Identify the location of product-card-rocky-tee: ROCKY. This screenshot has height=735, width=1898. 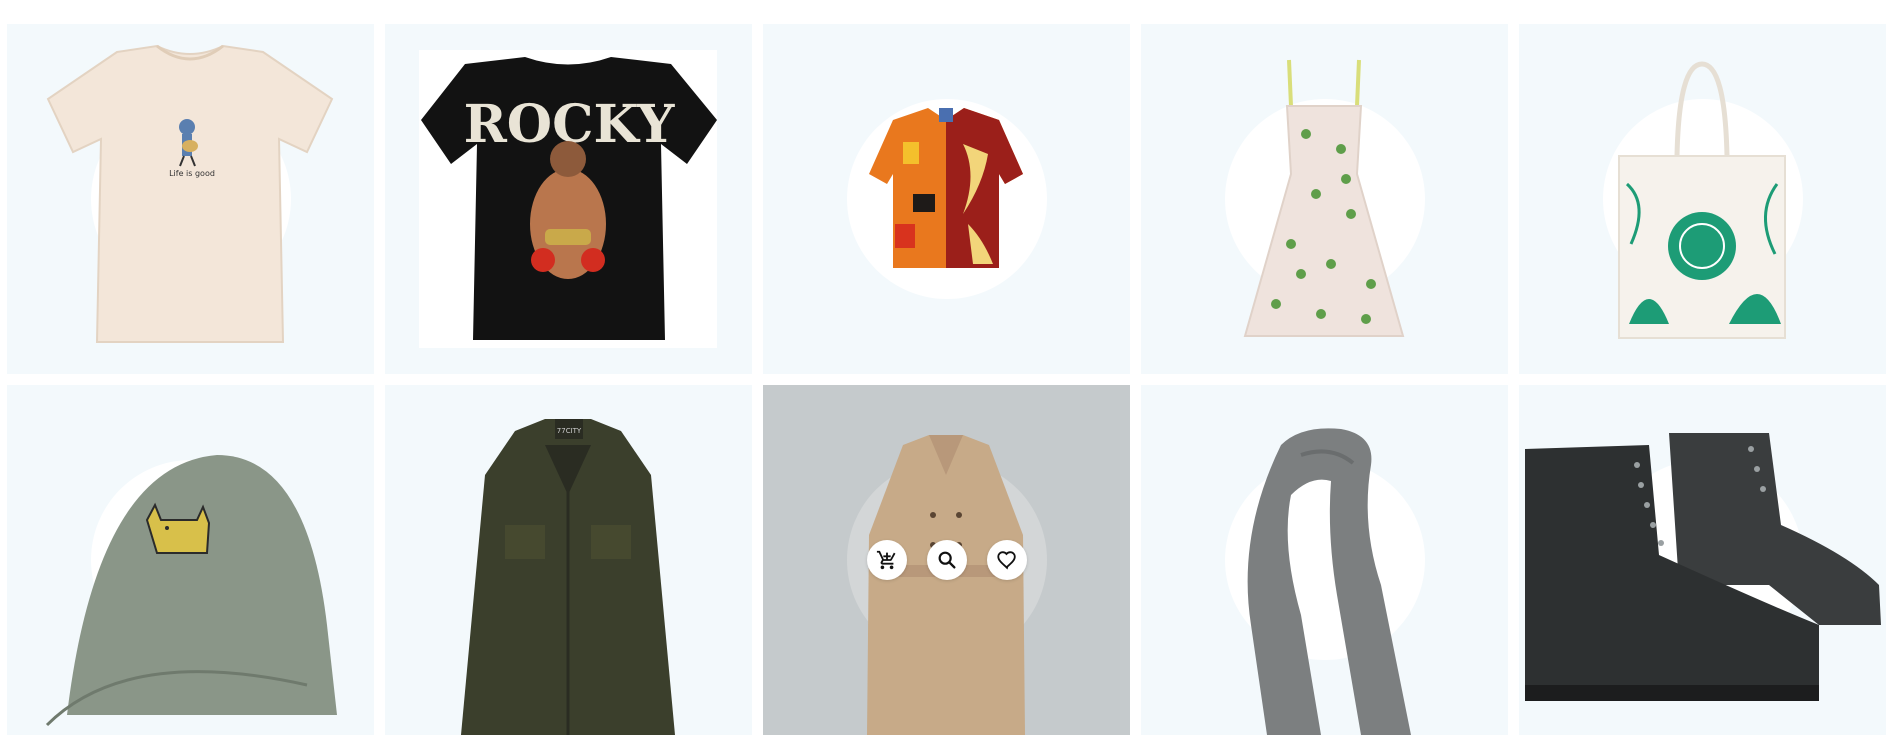
(568, 199).